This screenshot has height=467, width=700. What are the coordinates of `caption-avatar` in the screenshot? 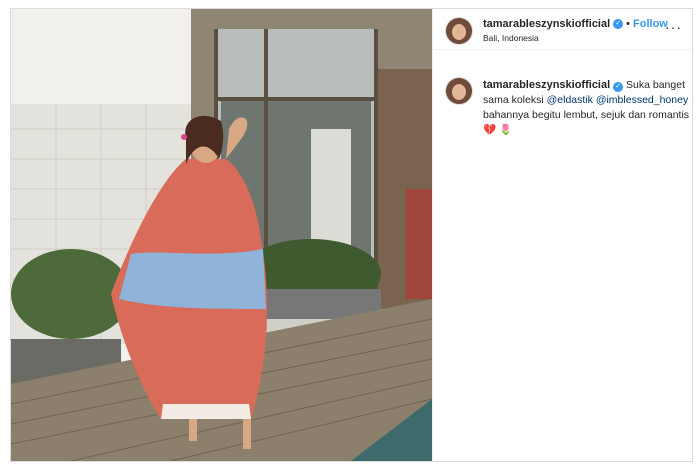 It's located at (459, 91).